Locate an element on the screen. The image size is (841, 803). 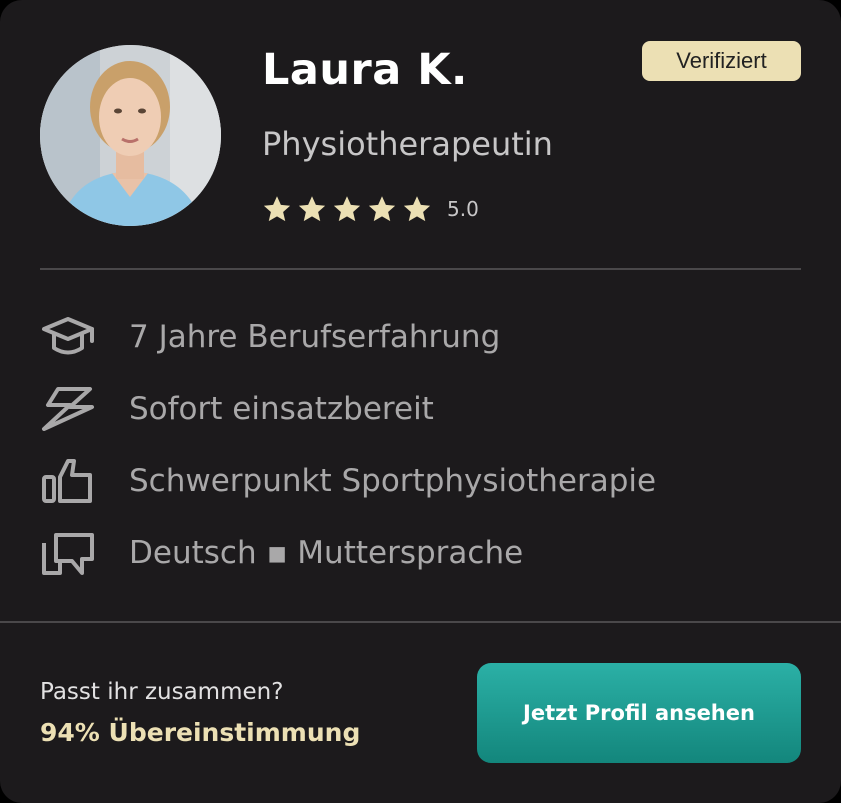
verified-badge: Verifiziert is located at coordinates (721, 61).